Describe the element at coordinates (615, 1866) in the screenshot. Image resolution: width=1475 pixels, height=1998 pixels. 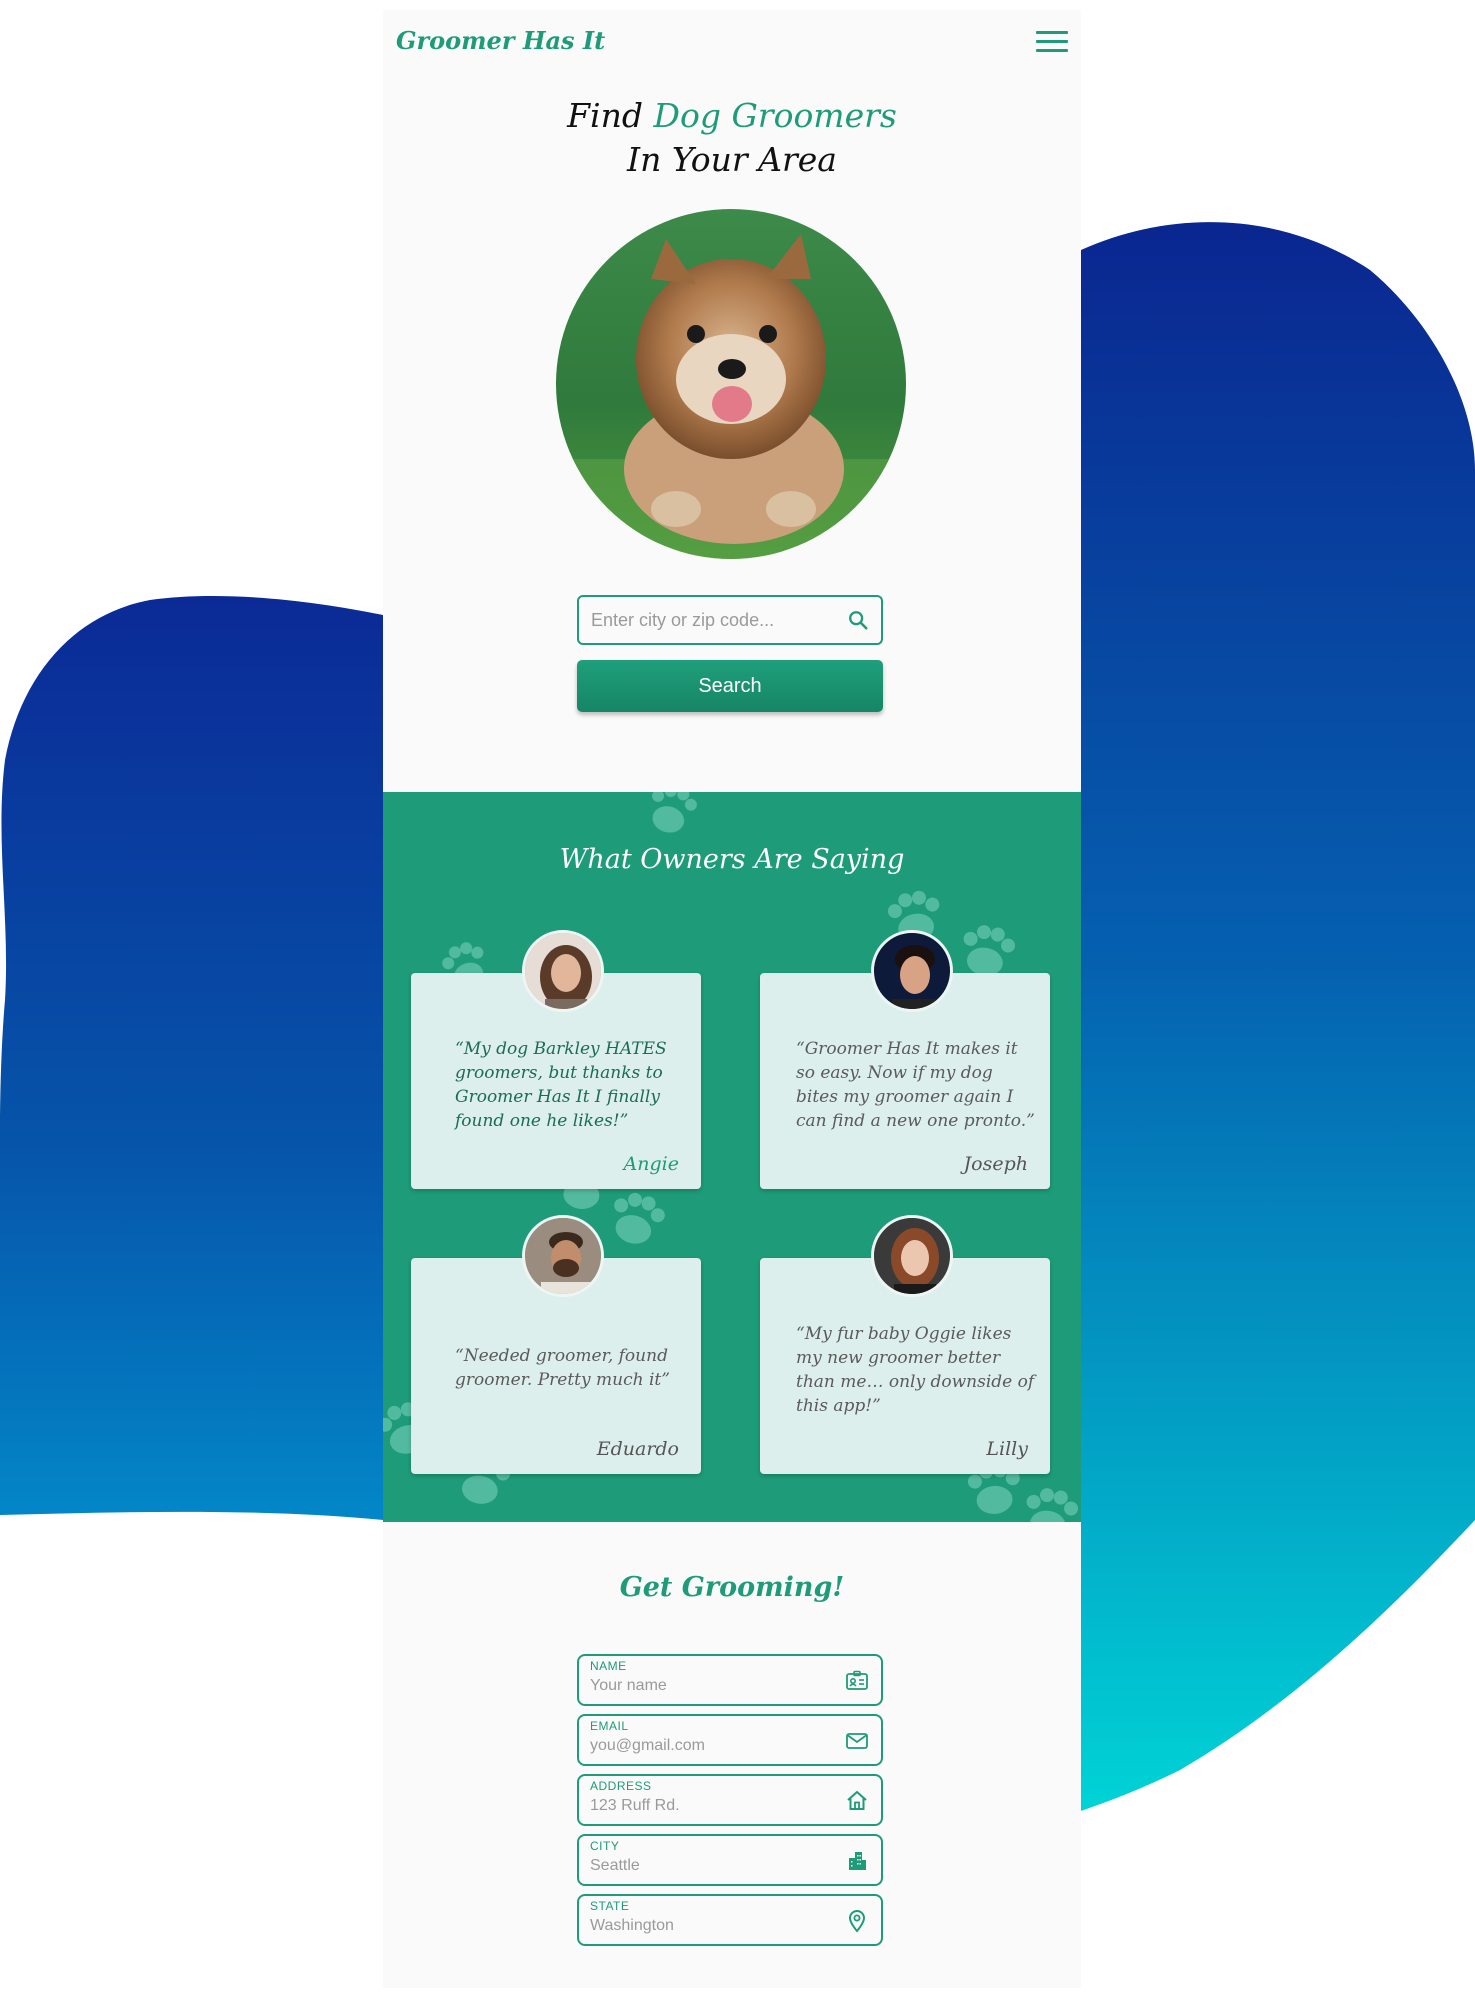
I see `field-placeholder: Seattle` at that location.